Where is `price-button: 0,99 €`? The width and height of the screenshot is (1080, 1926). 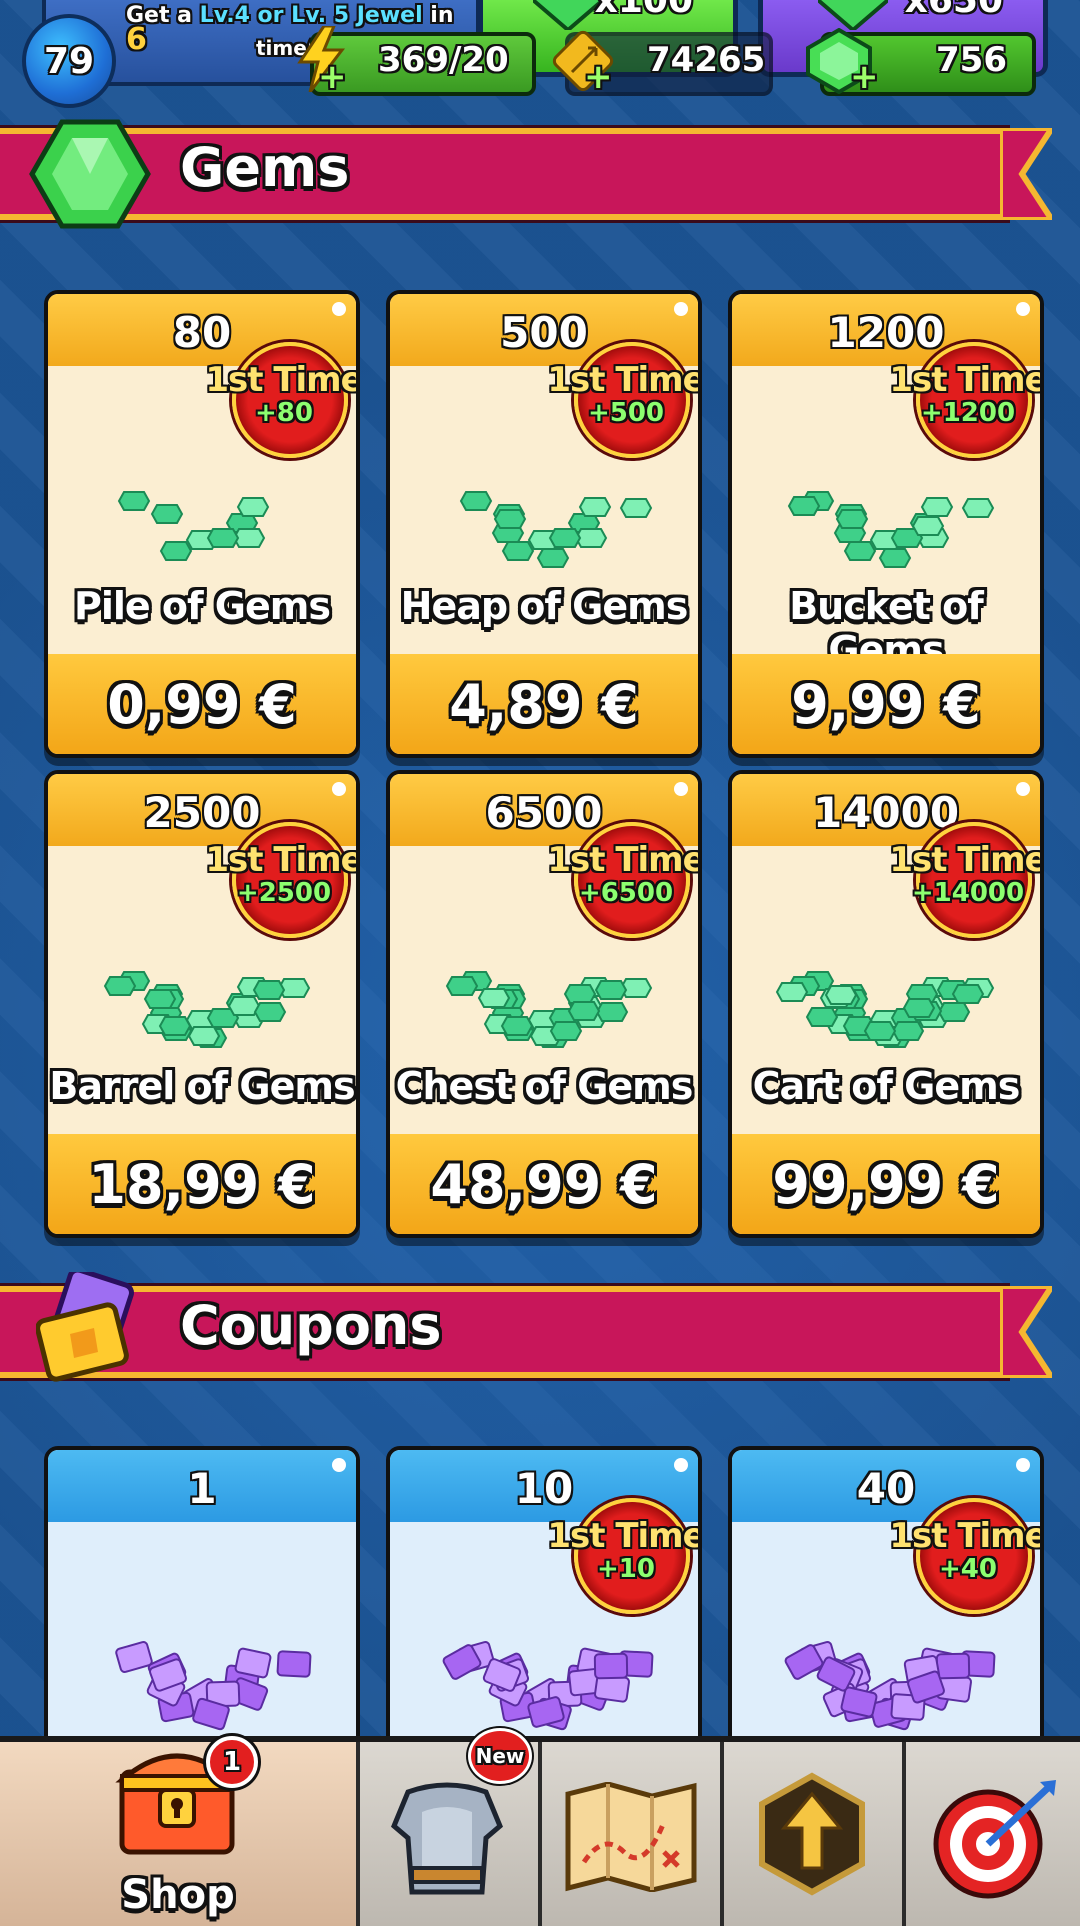 price-button: 0,99 € is located at coordinates (202, 704).